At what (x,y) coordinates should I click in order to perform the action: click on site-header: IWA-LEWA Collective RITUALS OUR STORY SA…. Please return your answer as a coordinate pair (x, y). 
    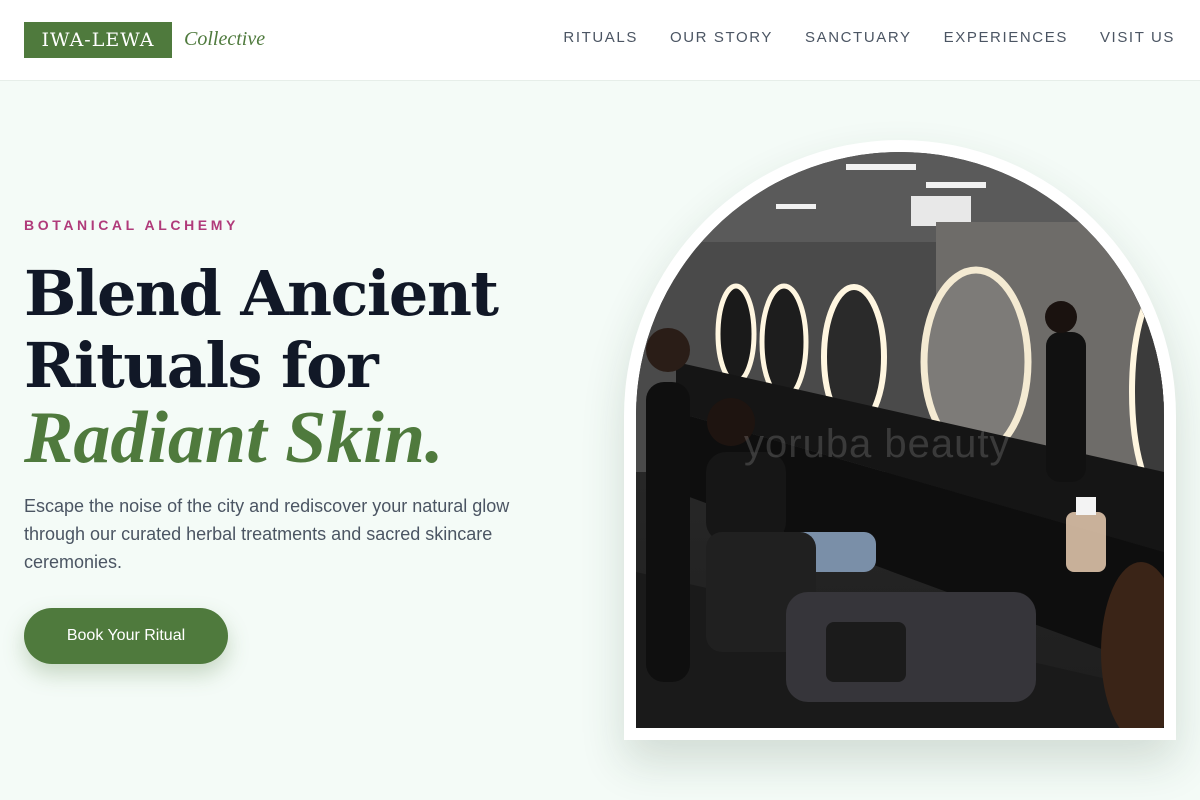
    Looking at the image, I should click on (600, 40).